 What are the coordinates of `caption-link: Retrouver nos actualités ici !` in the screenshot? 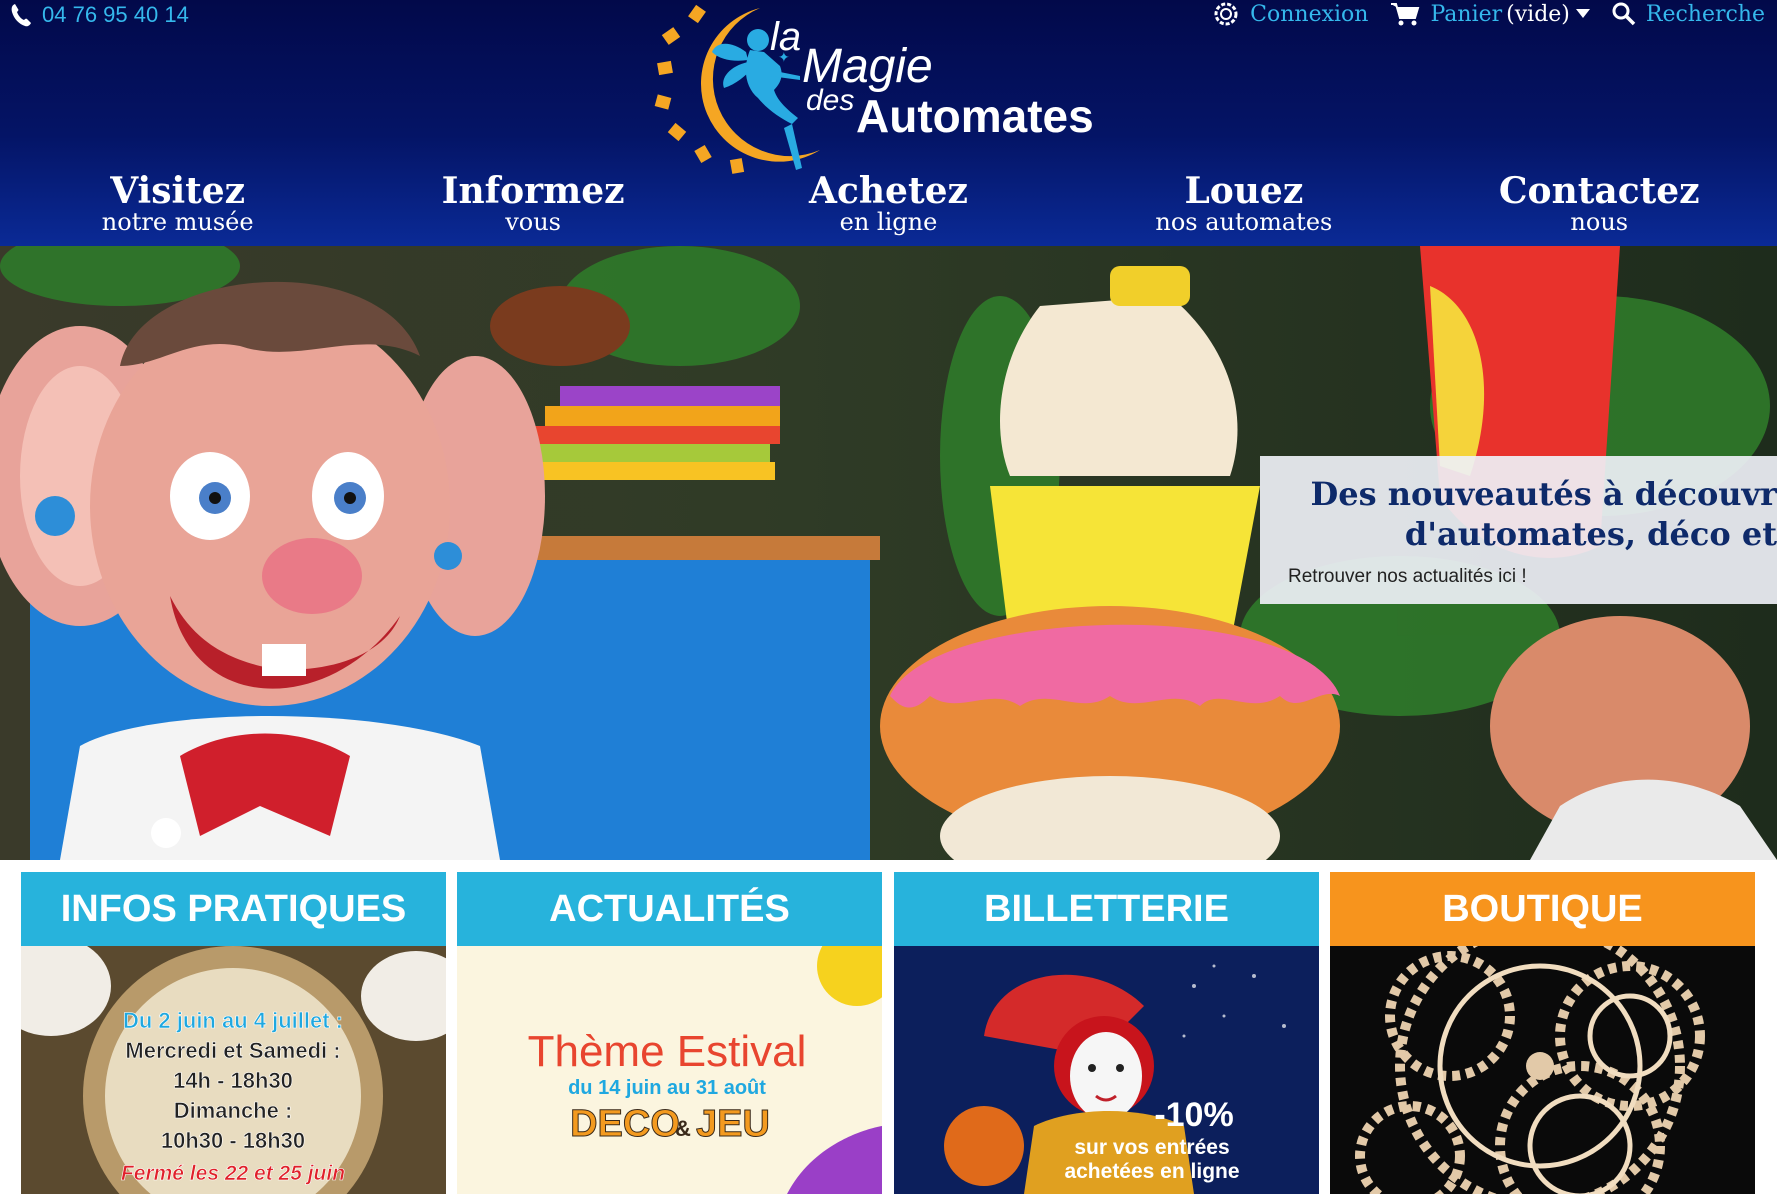 It's located at (1407, 577).